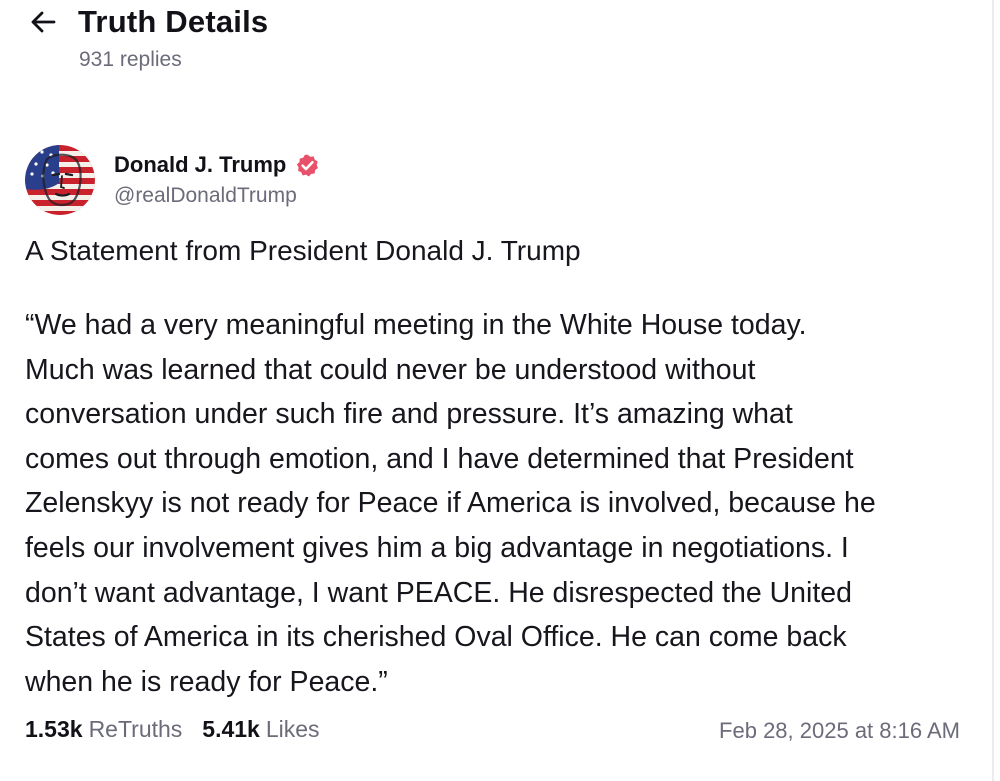  What do you see at coordinates (292, 729) in the screenshot?
I see `likes-label: Likes` at bounding box center [292, 729].